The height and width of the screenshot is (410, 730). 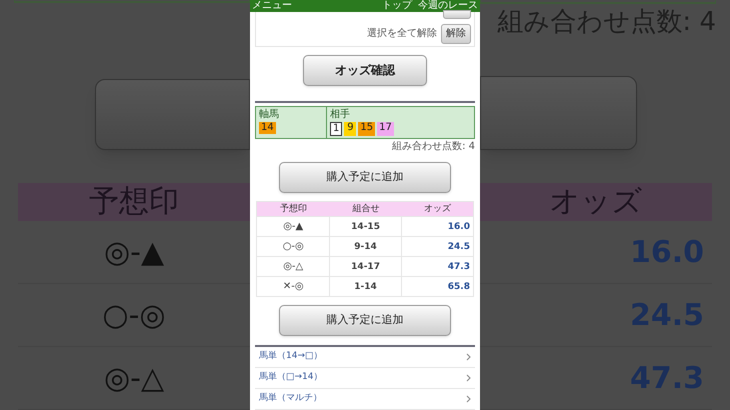 What do you see at coordinates (458, 267) in the screenshot?
I see `table-cell-text: 47.3` at bounding box center [458, 267].